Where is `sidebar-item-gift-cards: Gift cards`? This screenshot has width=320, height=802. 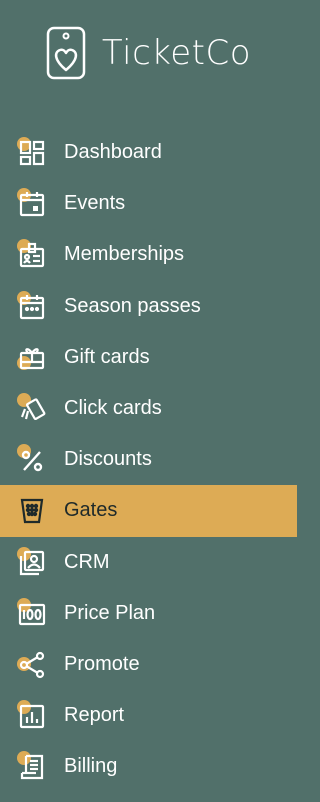
sidebar-item-gift-cards: Gift cards is located at coordinates (148, 357).